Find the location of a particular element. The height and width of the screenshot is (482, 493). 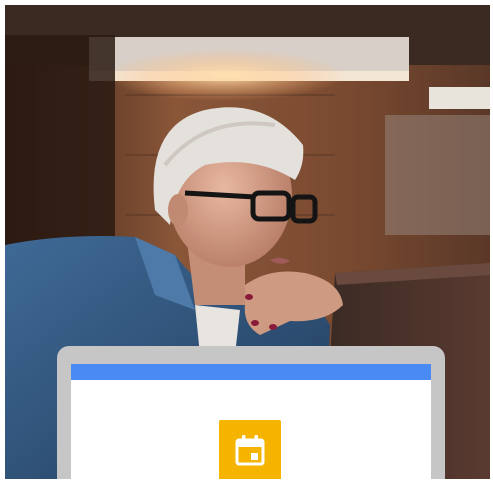

calendar-icon is located at coordinates (250, 450).